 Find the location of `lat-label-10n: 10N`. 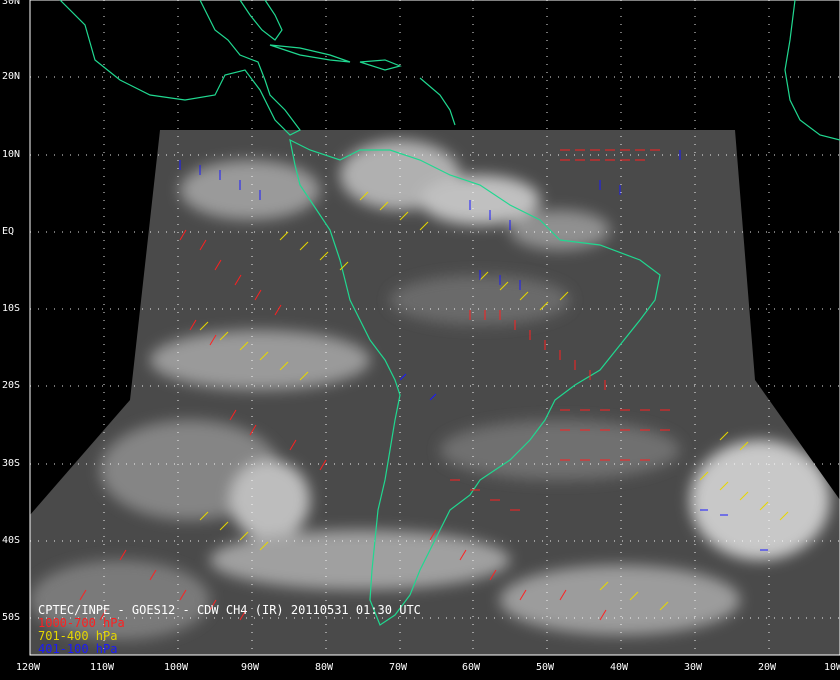

lat-label-10n: 10N is located at coordinates (11, 154).